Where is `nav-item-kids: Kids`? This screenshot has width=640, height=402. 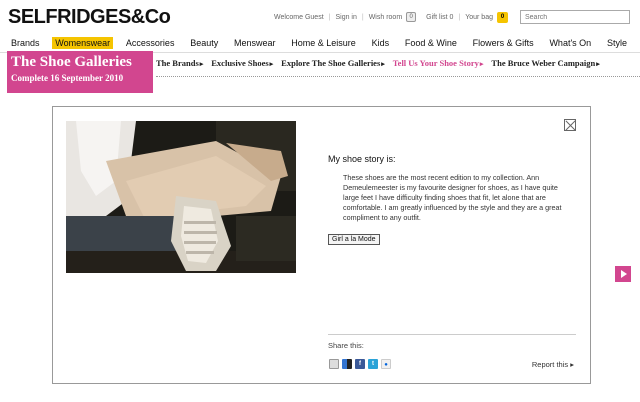
nav-item-kids: Kids is located at coordinates (381, 43).